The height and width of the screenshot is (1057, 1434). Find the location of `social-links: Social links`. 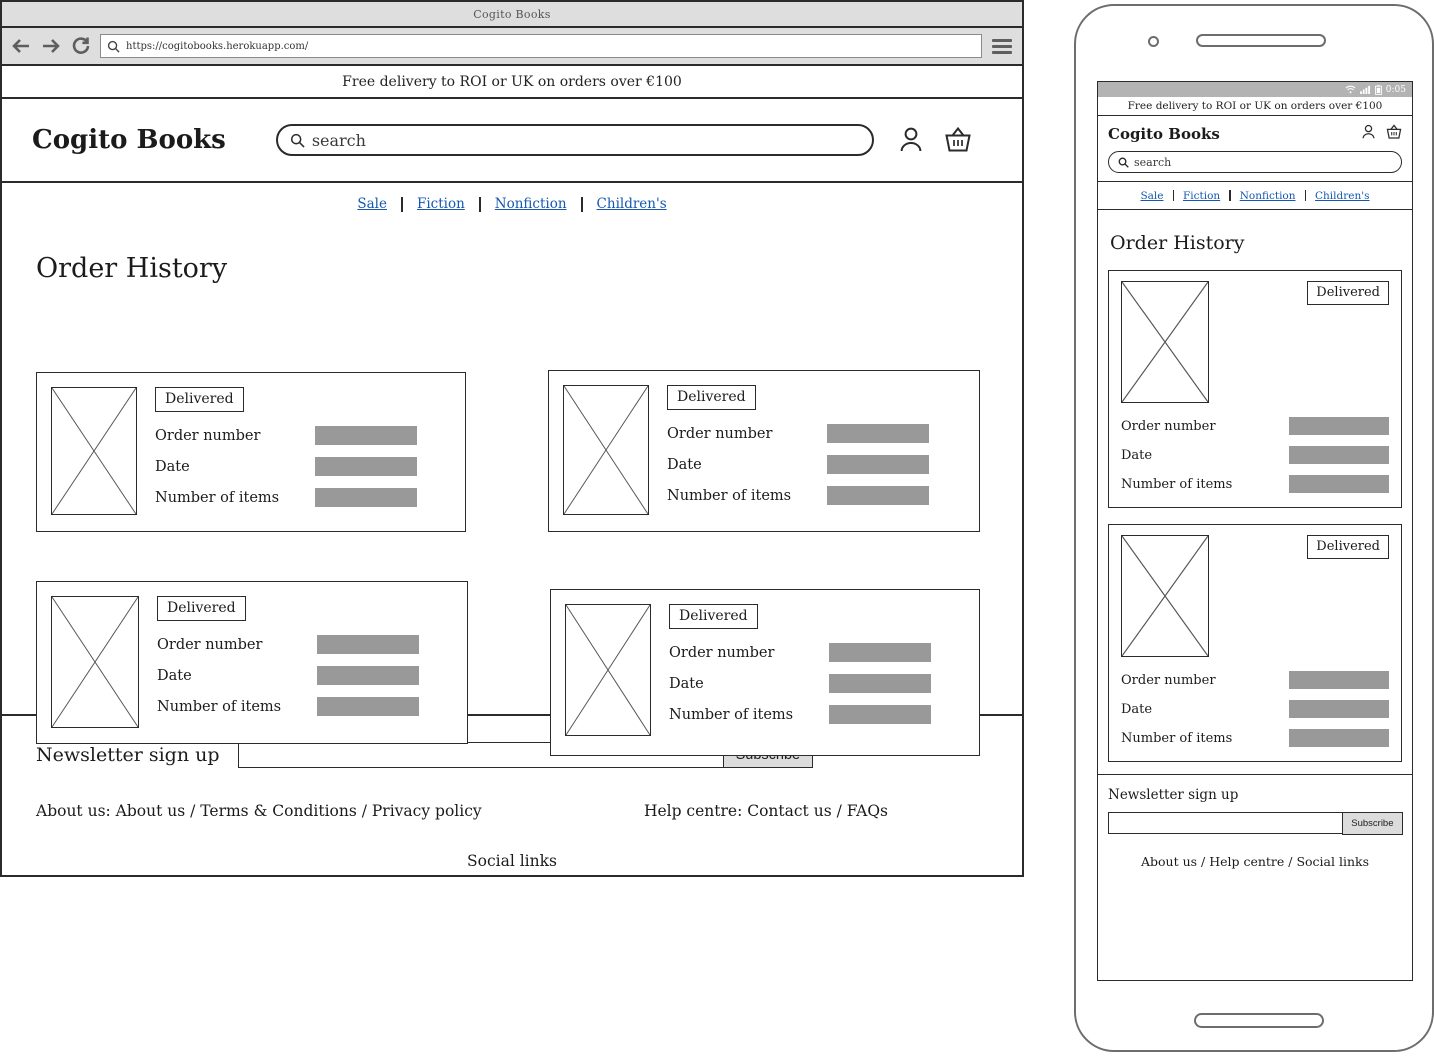

social-links: Social links is located at coordinates (512, 861).